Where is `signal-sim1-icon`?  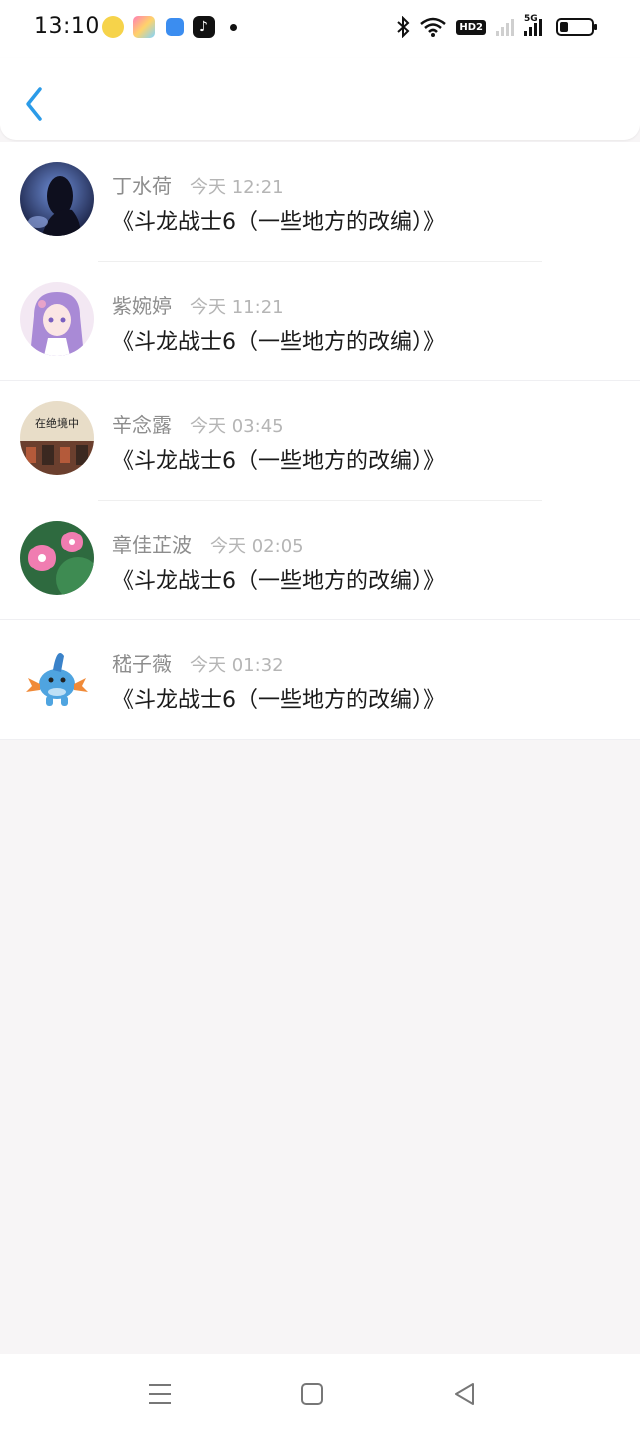 signal-sim1-icon is located at coordinates (505, 27).